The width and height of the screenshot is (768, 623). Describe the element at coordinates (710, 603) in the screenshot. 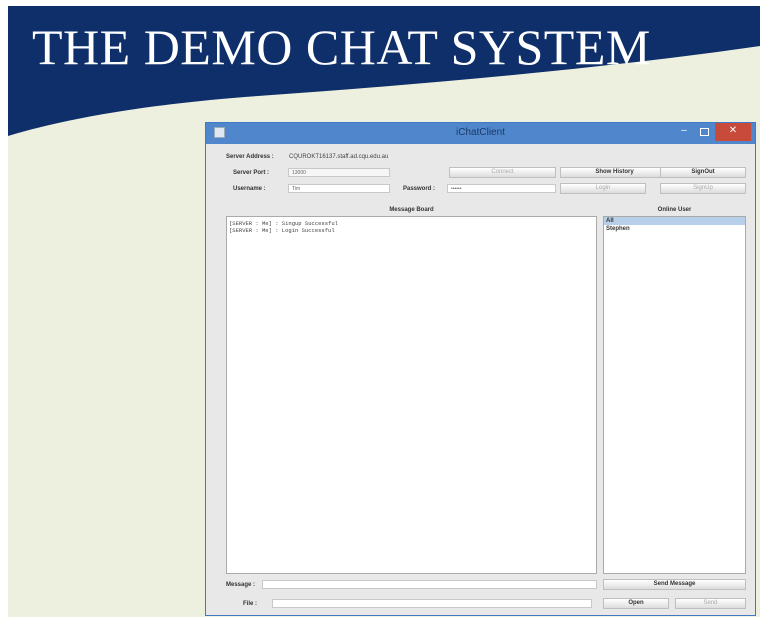

I see `send-file-button: Send` at that location.